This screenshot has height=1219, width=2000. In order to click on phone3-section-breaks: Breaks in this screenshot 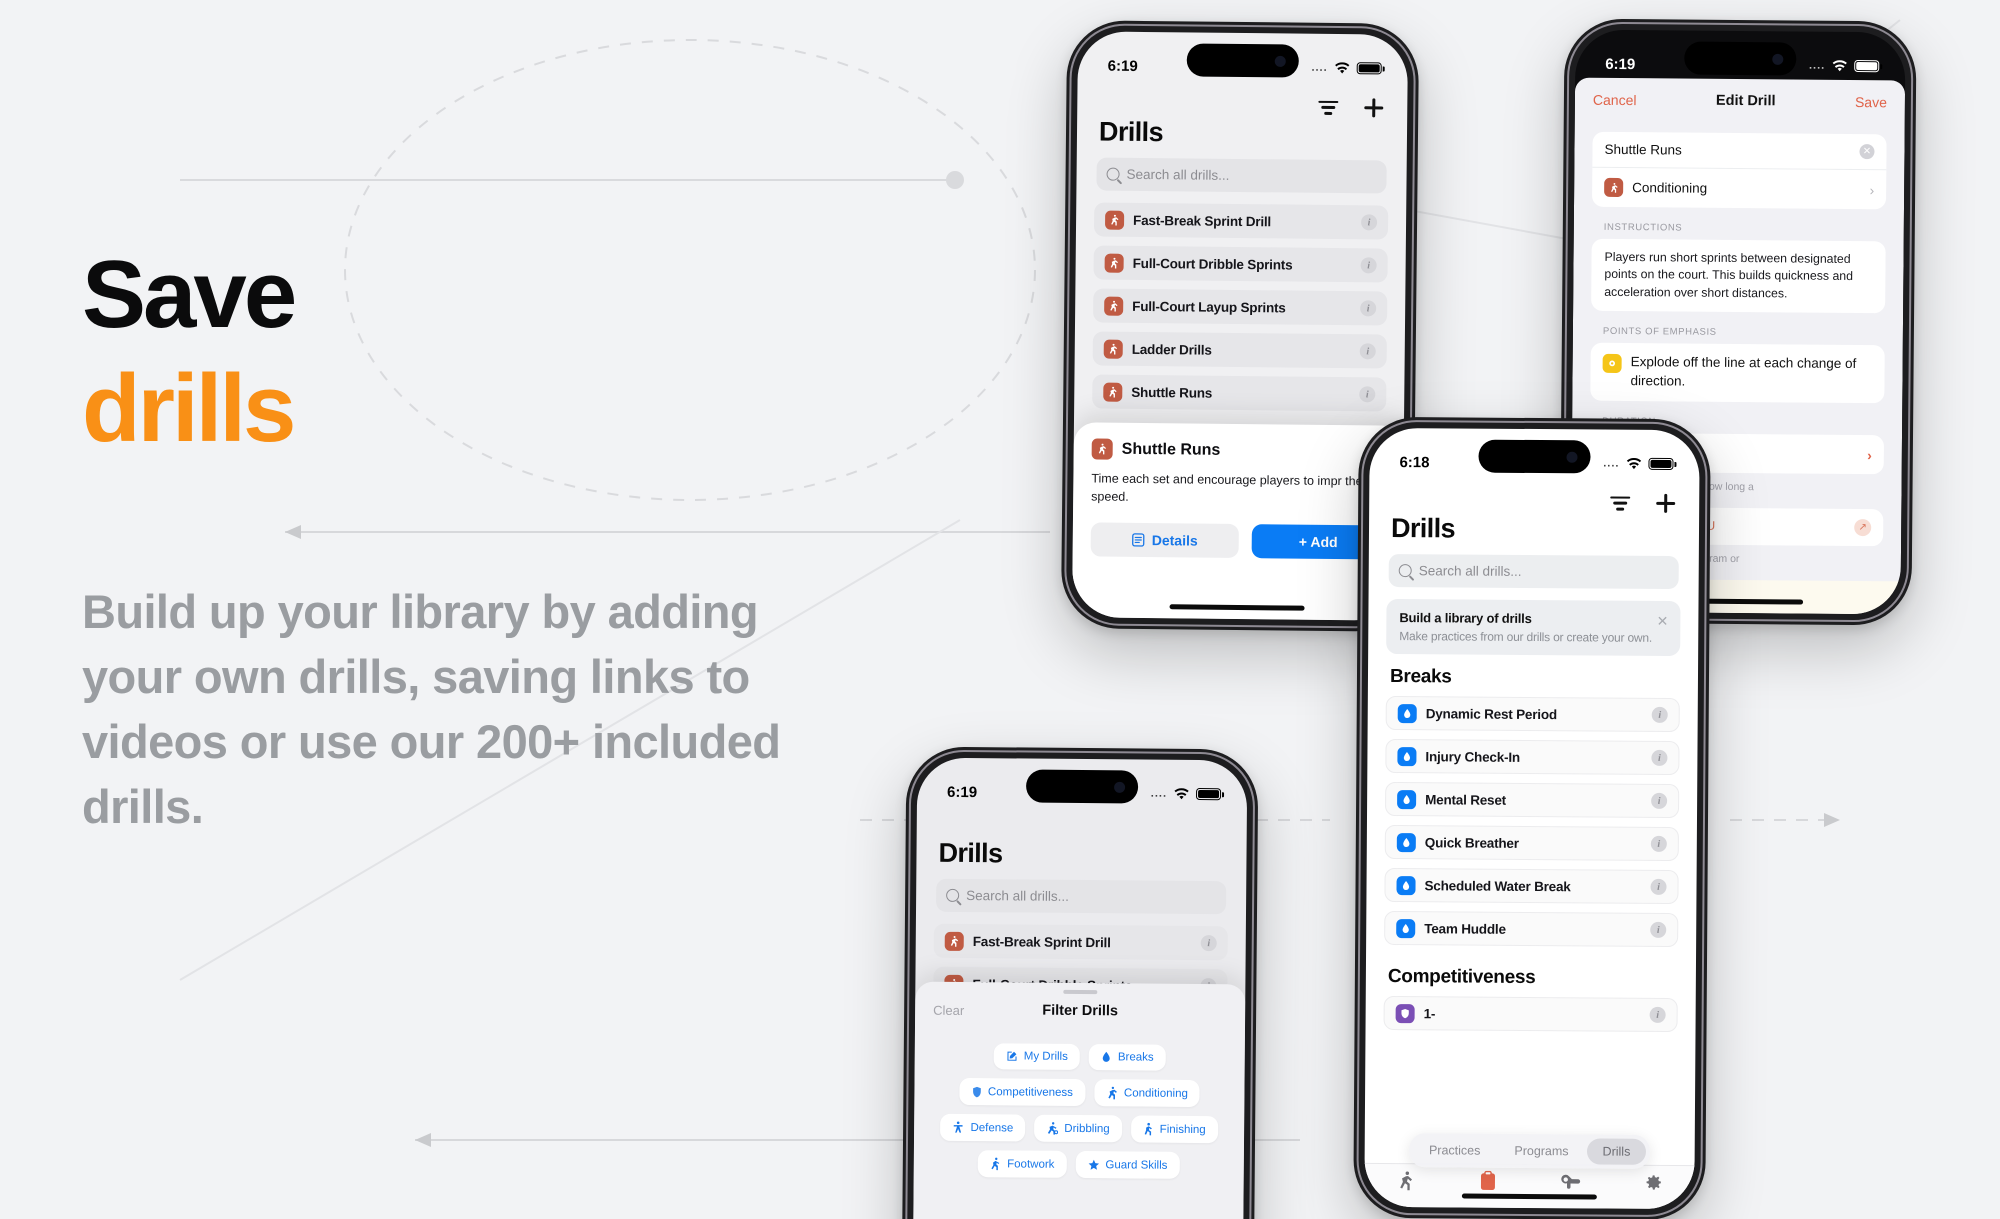, I will do `click(1420, 677)`.